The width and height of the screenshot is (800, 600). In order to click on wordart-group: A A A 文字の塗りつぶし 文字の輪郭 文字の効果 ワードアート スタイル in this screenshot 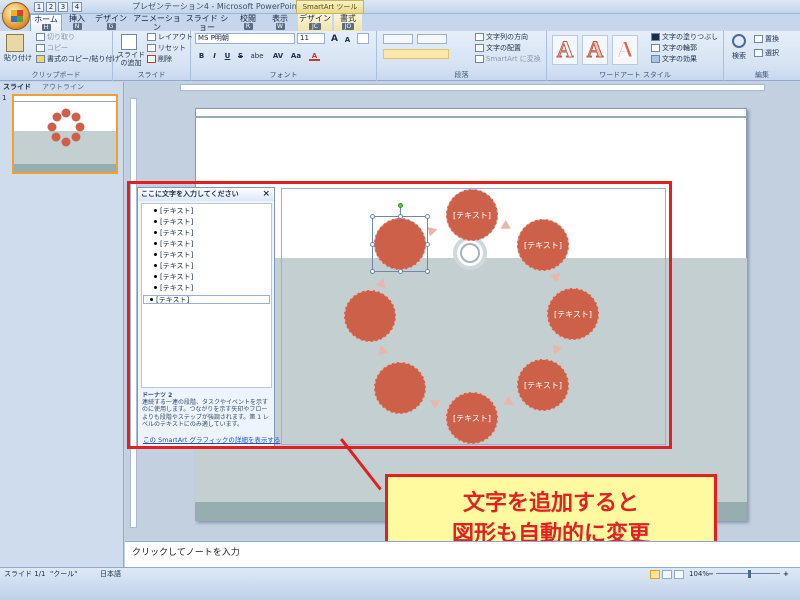, I will do `click(635, 56)`.